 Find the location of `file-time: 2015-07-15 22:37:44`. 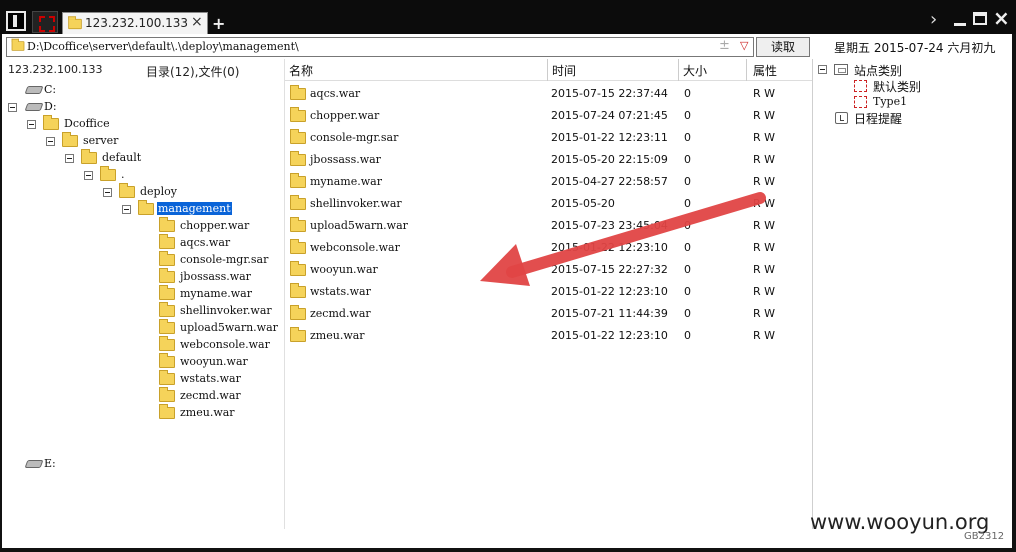

file-time: 2015-07-15 22:37:44 is located at coordinates (609, 93).